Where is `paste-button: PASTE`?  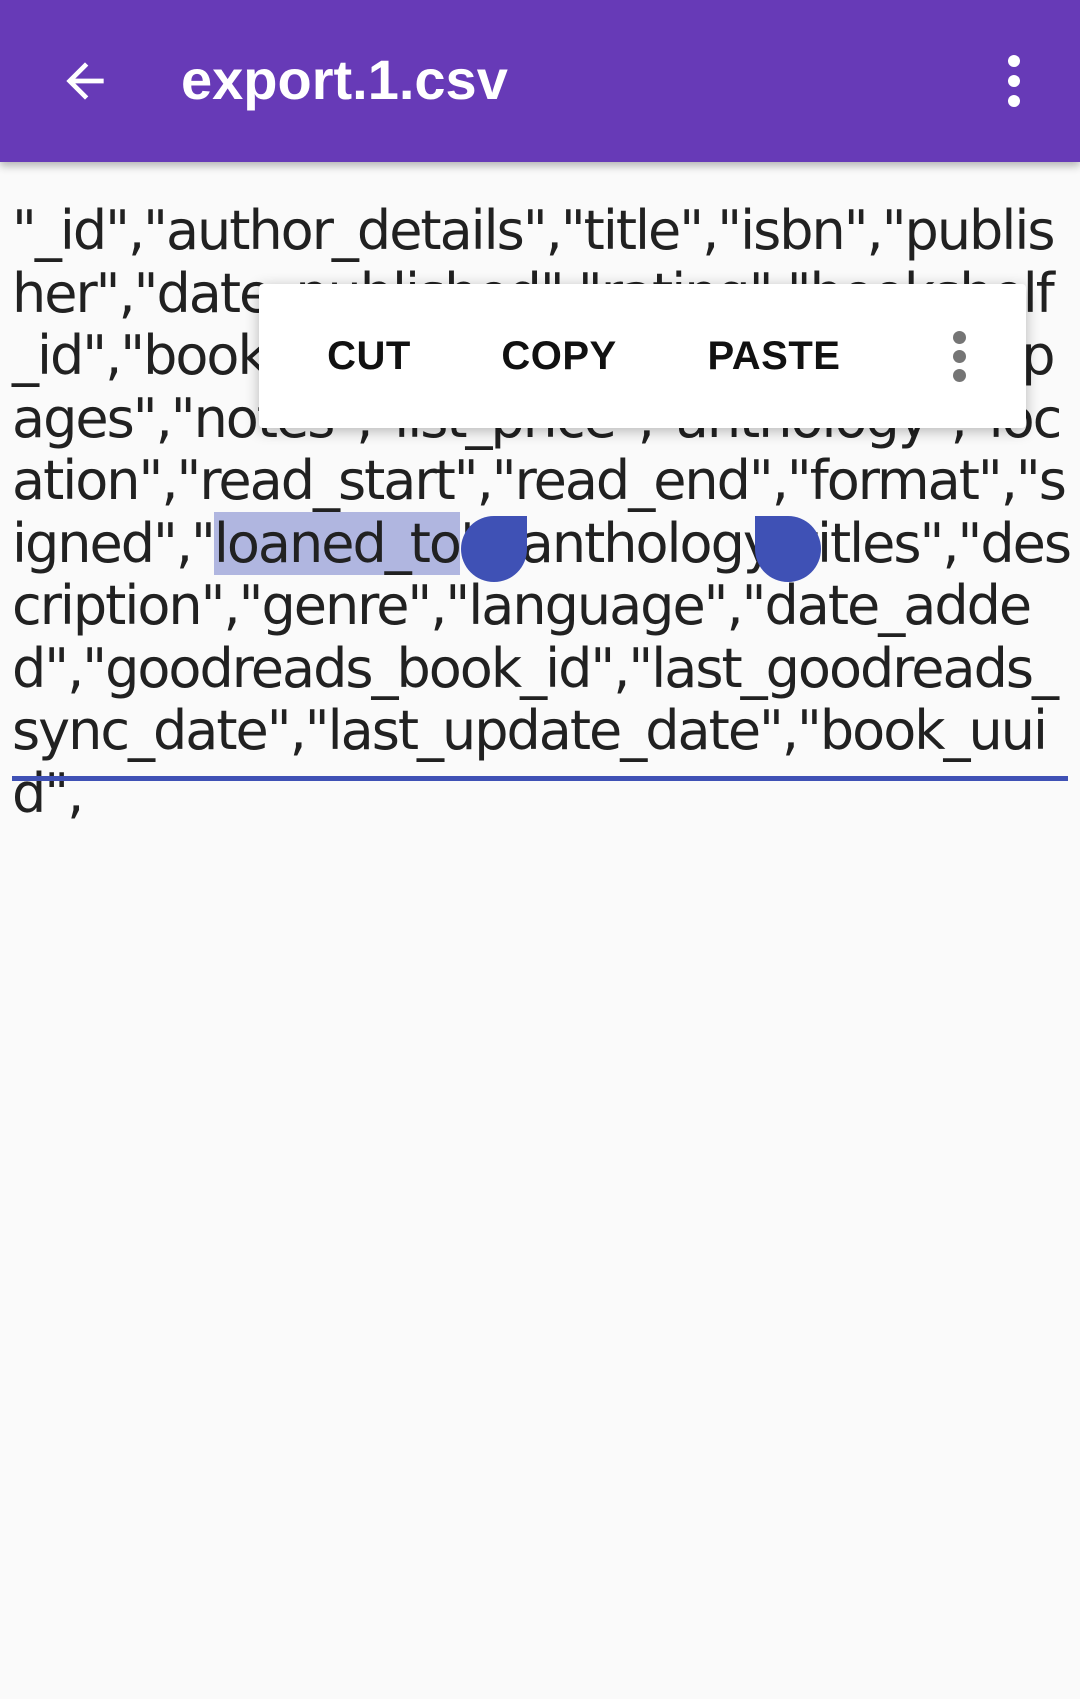
paste-button: PASTE is located at coordinates (774, 356).